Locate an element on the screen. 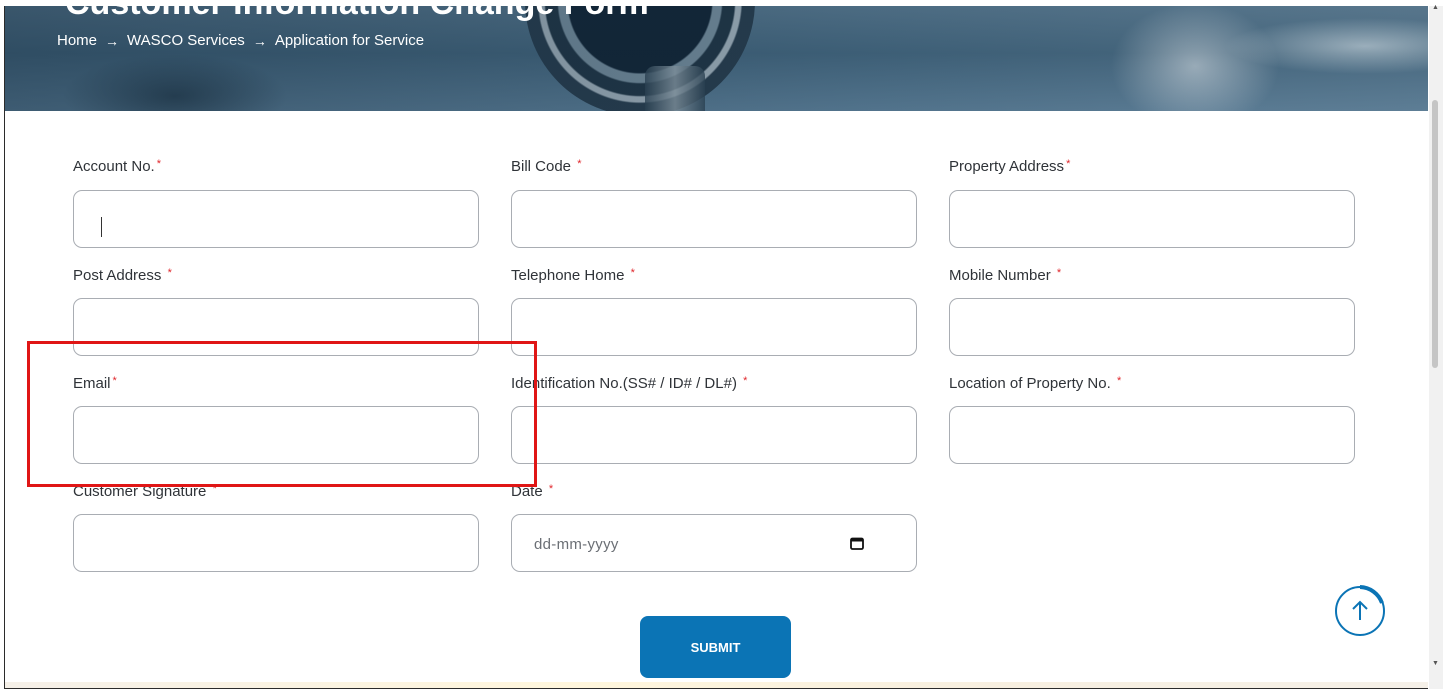  date-placeholder: dd-mm-yyyy is located at coordinates (576, 544).